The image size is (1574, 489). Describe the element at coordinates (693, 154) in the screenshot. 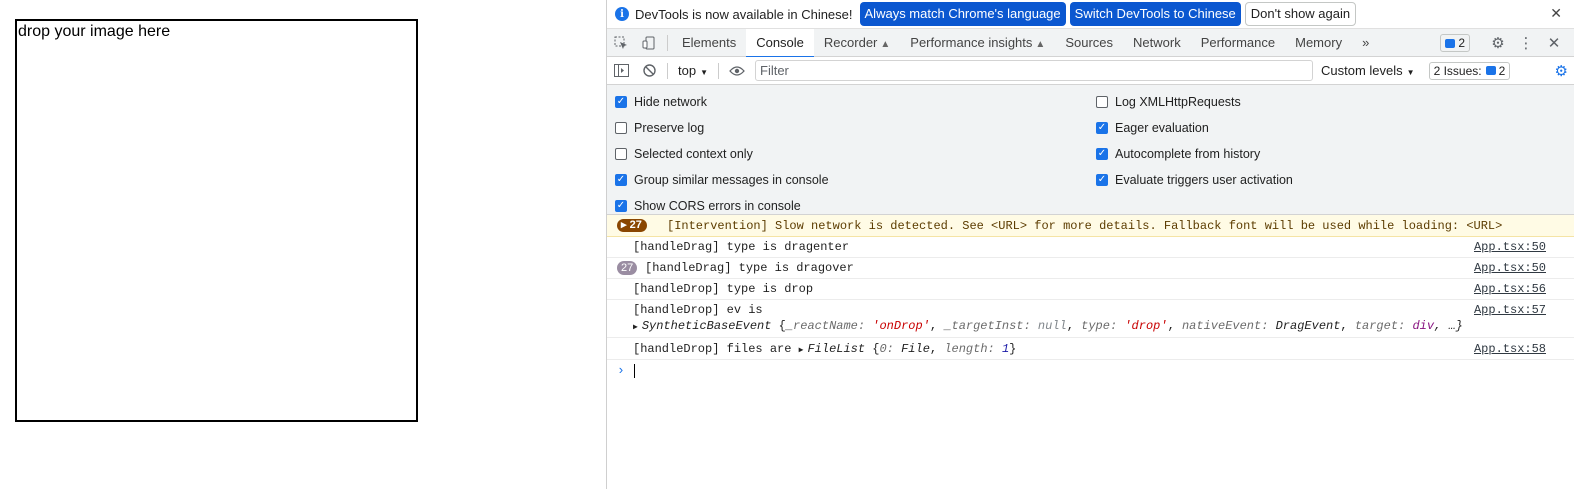

I see `setting-label: Selected context only` at that location.